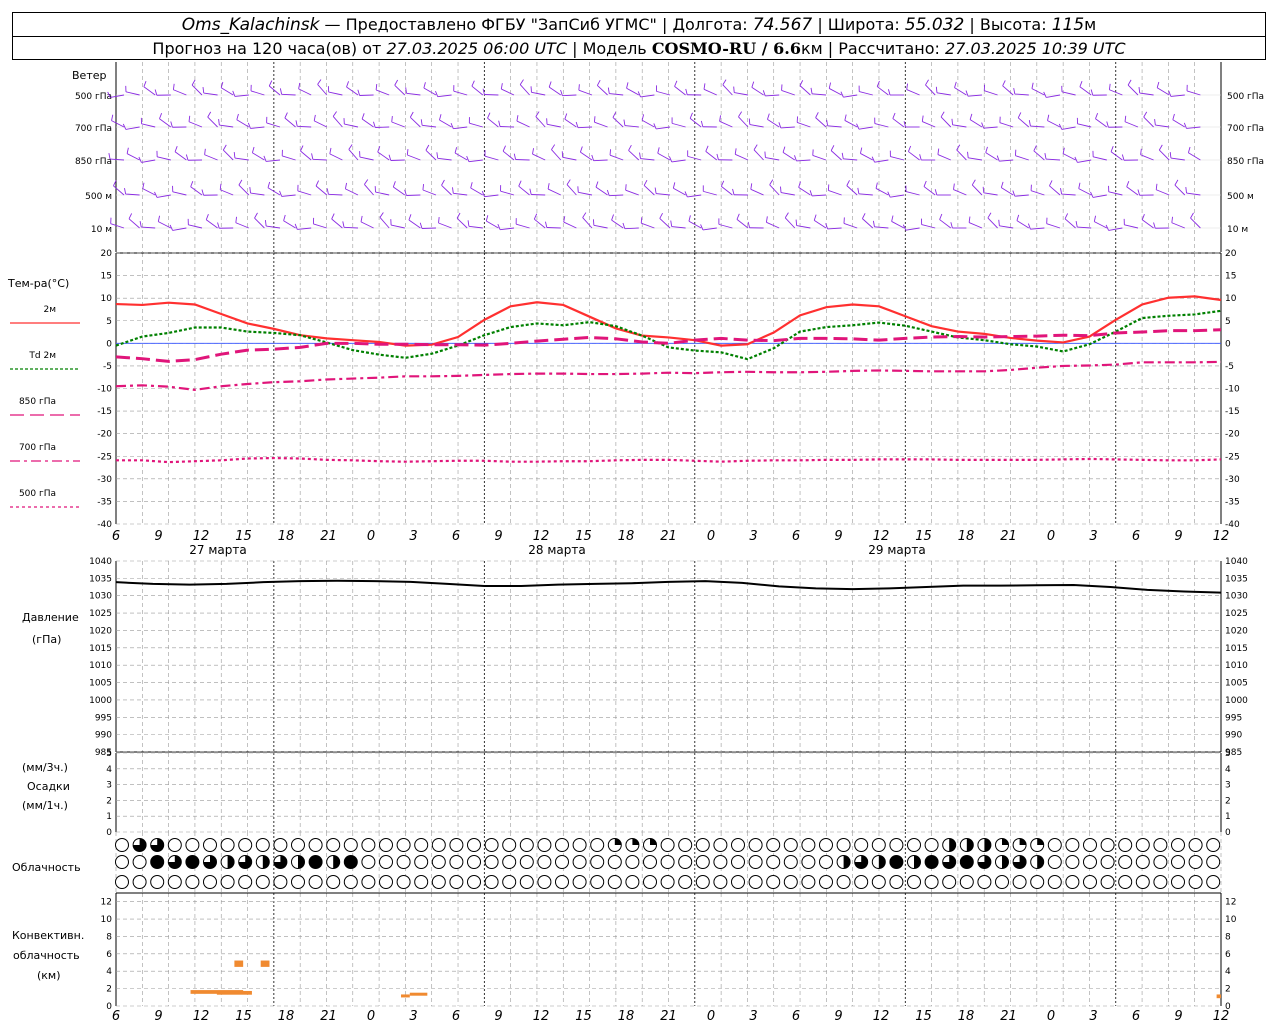 The height and width of the screenshot is (1024, 1280). Describe the element at coordinates (896, 550) in the screenshot. I see `day-label: 29 марта` at that location.